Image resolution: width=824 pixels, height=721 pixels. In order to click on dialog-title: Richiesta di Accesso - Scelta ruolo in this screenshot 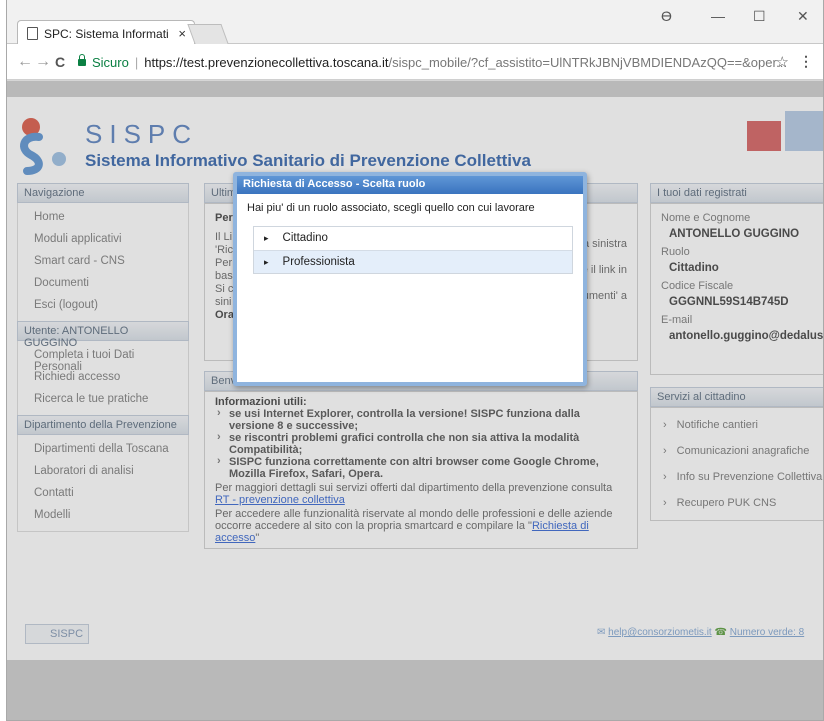, I will do `click(410, 185)`.